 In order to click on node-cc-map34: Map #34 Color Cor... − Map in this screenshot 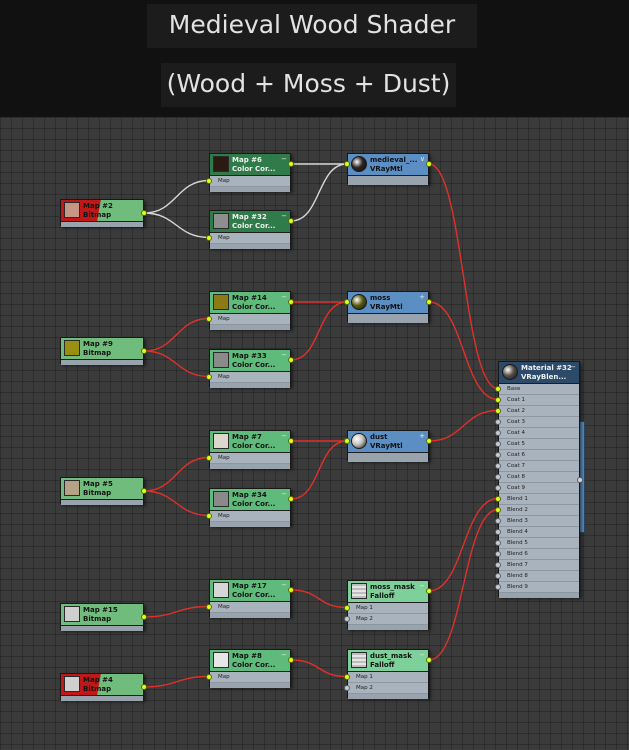, I will do `click(250, 507)`.